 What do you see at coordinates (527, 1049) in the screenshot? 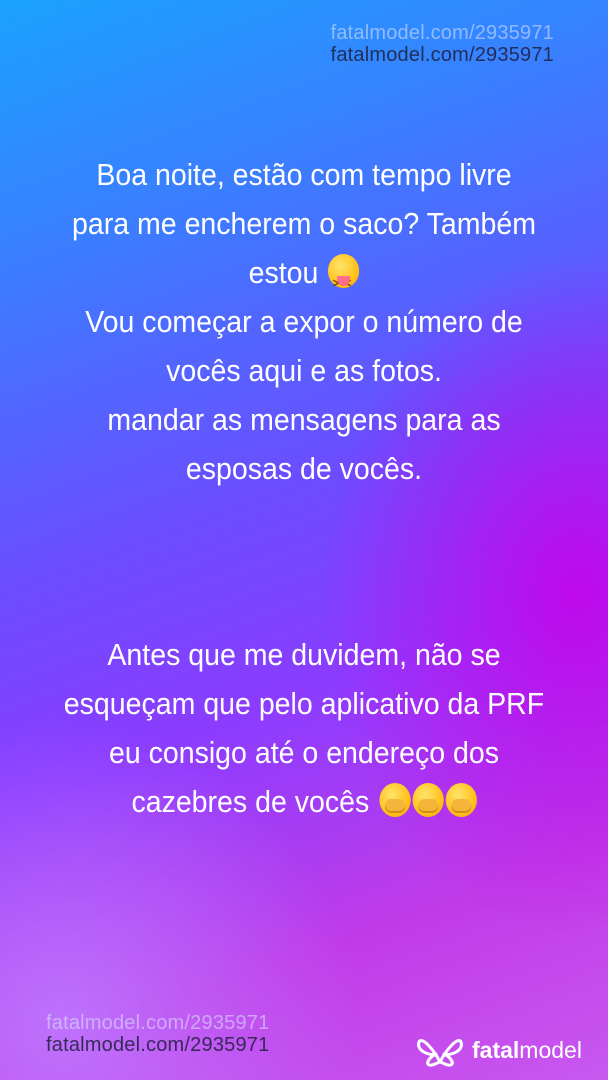
I see `brand-name: fatalmodel` at bounding box center [527, 1049].